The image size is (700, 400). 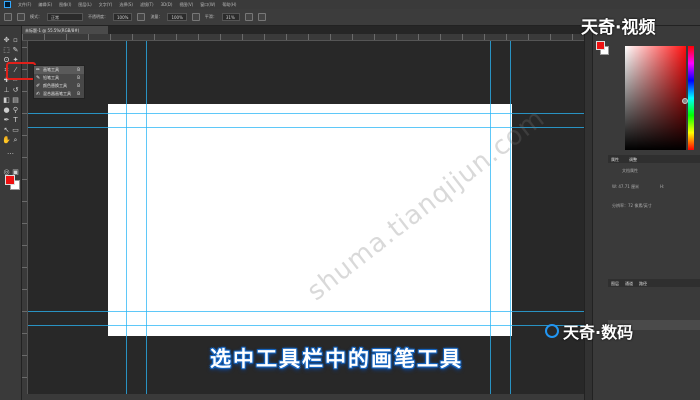 What do you see at coordinates (36, 16) in the screenshot?
I see `mode-label: 模式：` at bounding box center [36, 16].